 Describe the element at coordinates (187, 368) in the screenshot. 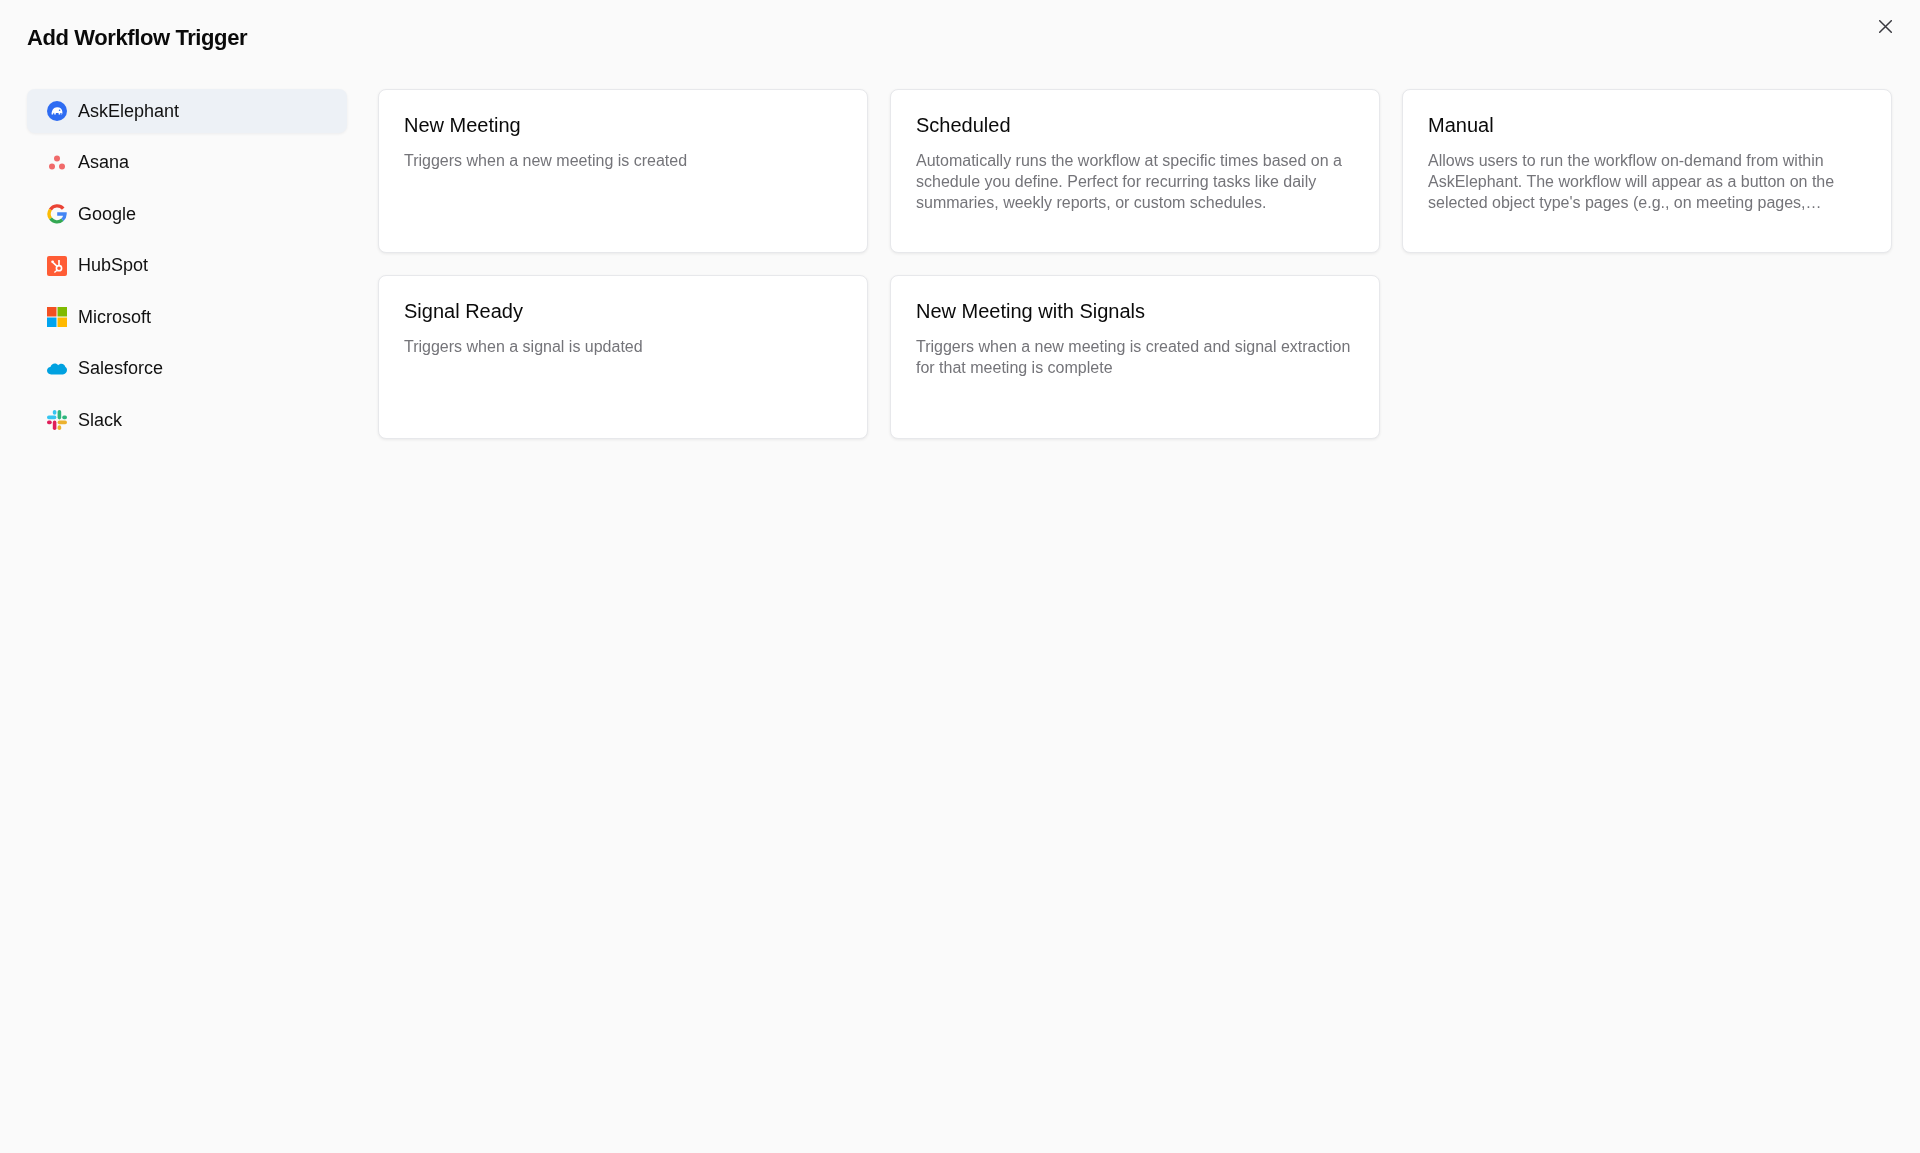

I see `sidebar-item: Salesforce` at that location.